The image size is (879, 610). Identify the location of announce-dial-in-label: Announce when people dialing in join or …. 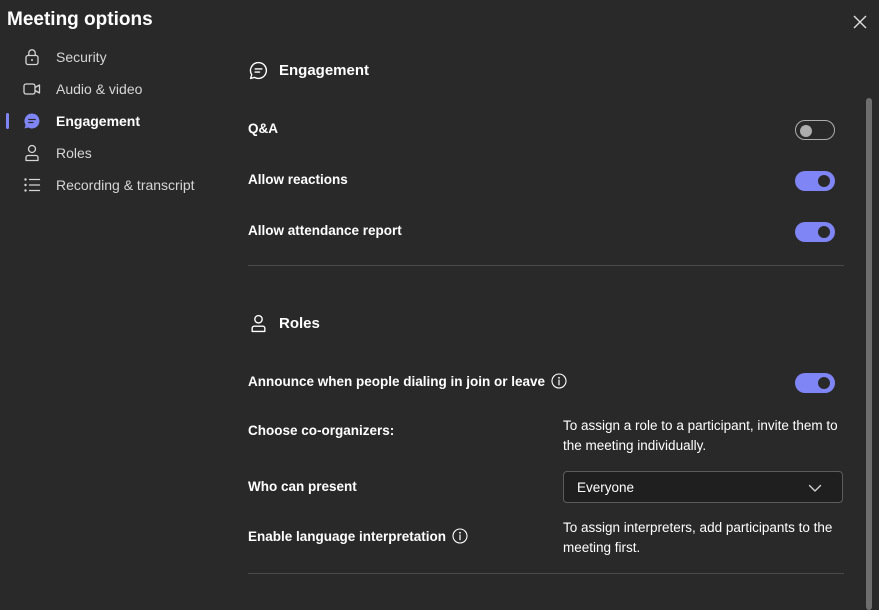
(397, 381).